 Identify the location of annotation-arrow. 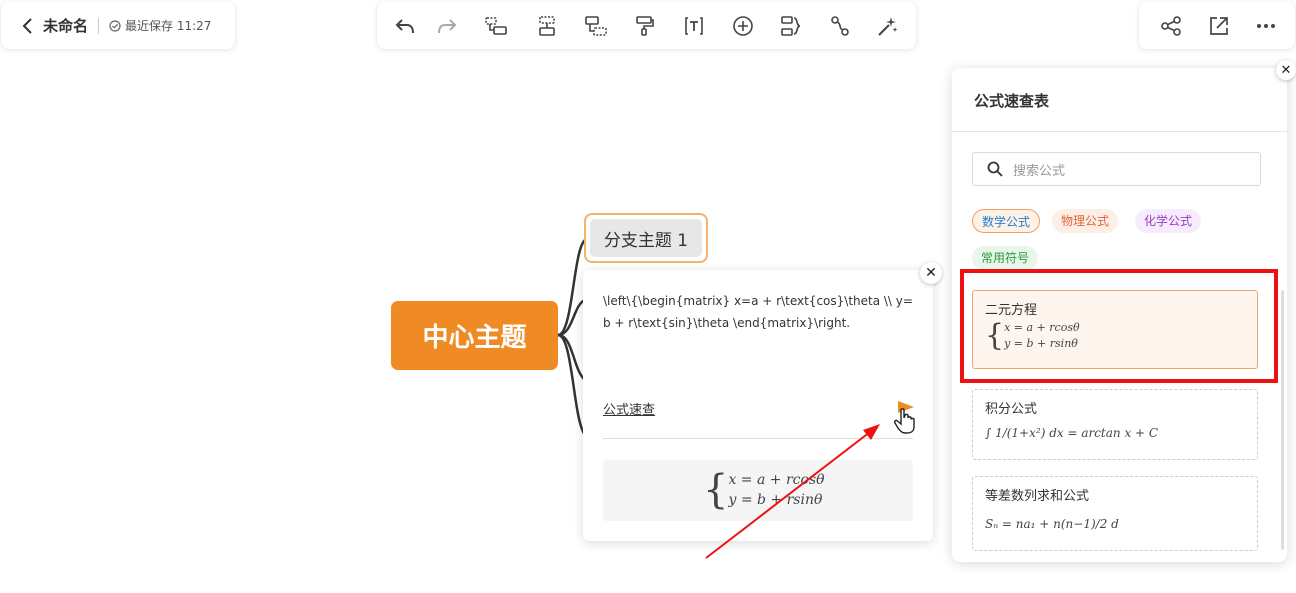
(792, 491).